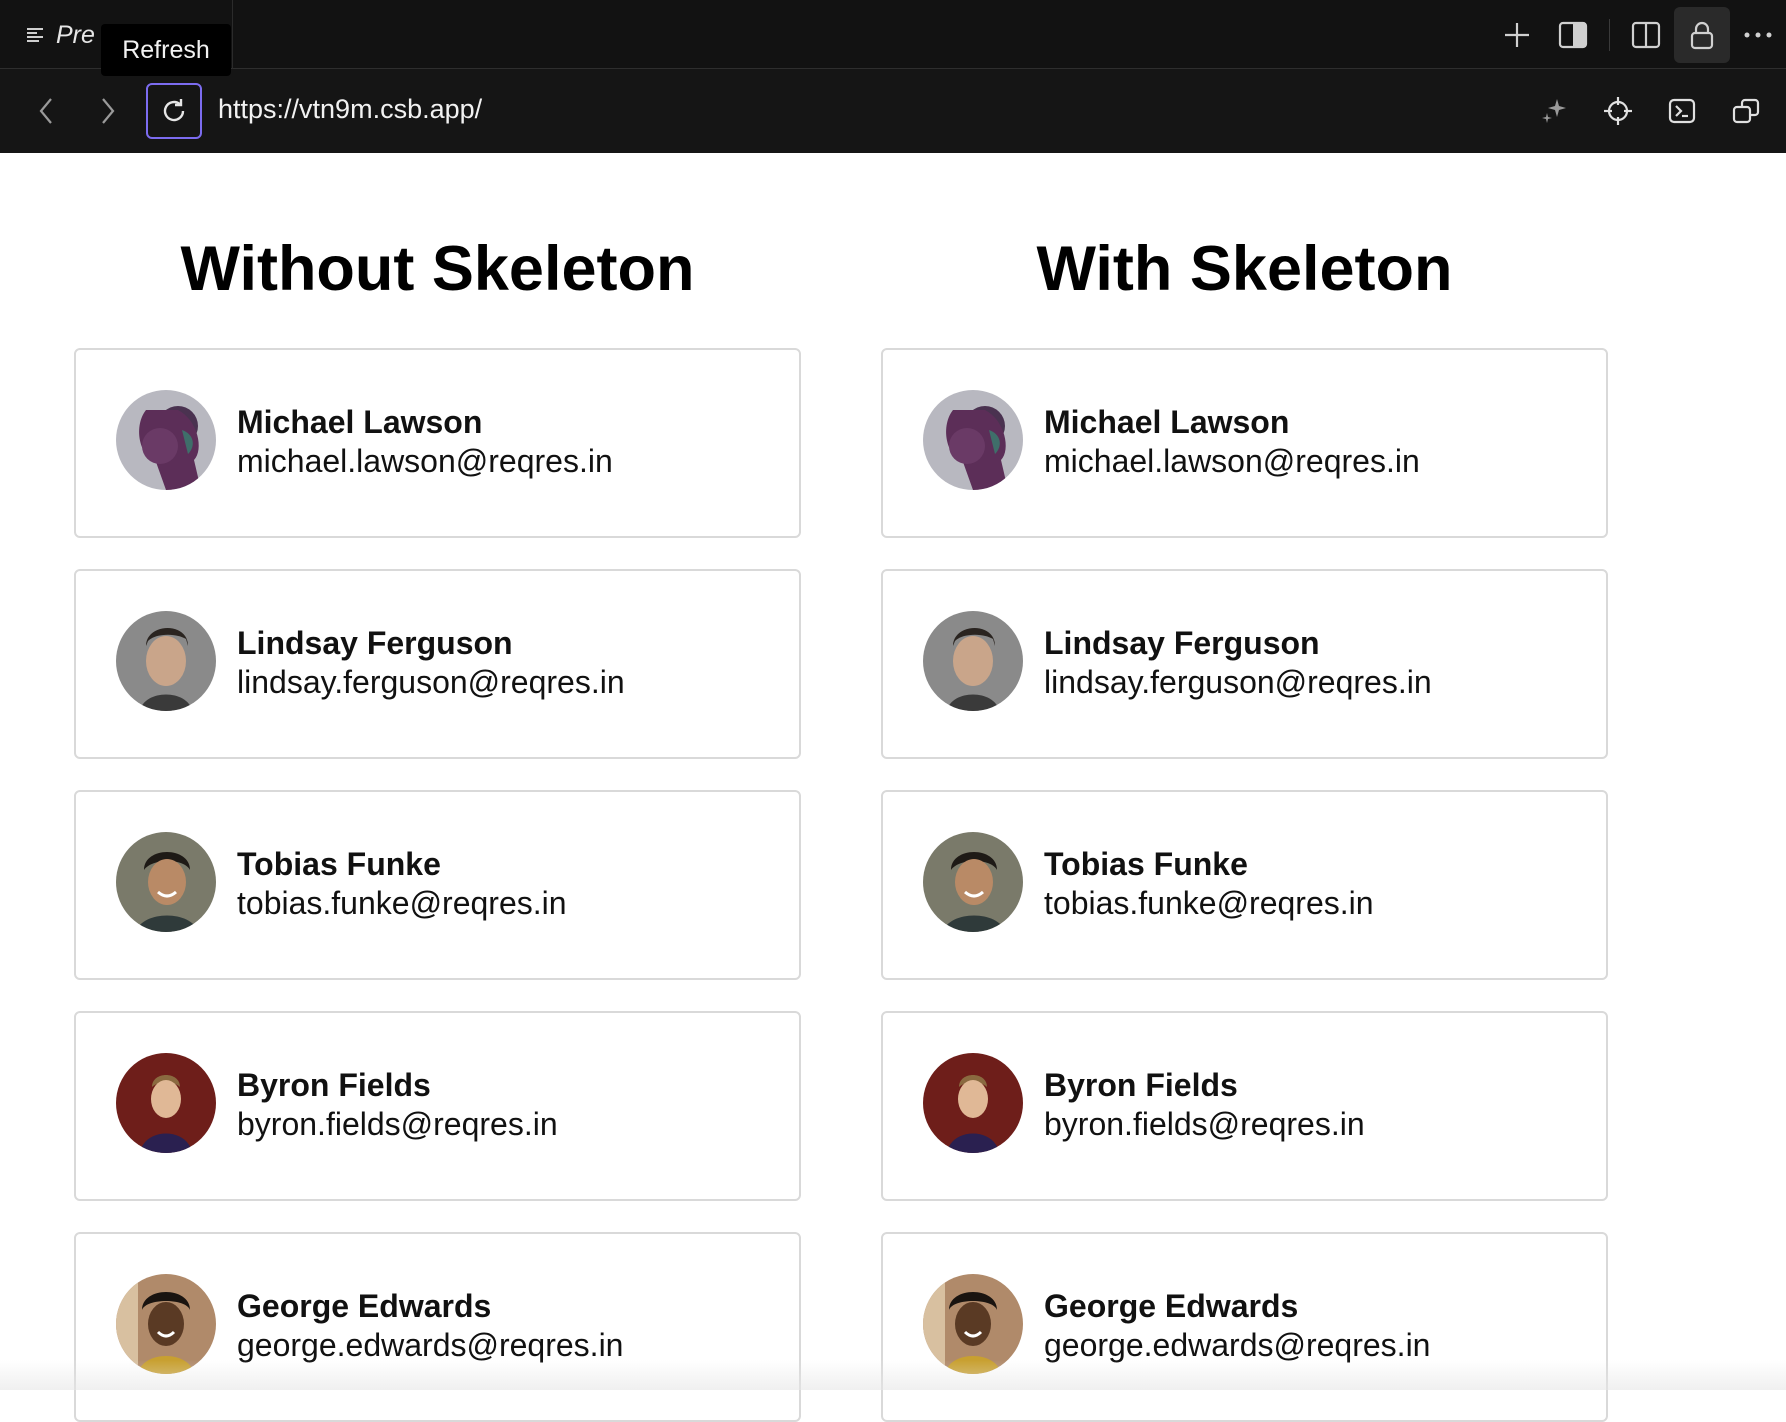 This screenshot has height=1422, width=1786. I want to click on nav-controls, so click(110, 111).